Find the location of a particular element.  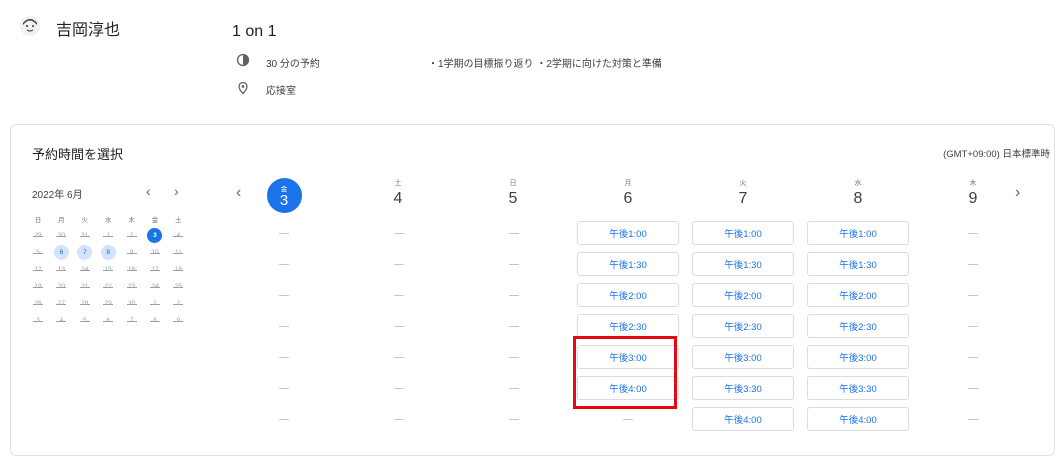

mini-calendar-day: 22 is located at coordinates (108, 286).